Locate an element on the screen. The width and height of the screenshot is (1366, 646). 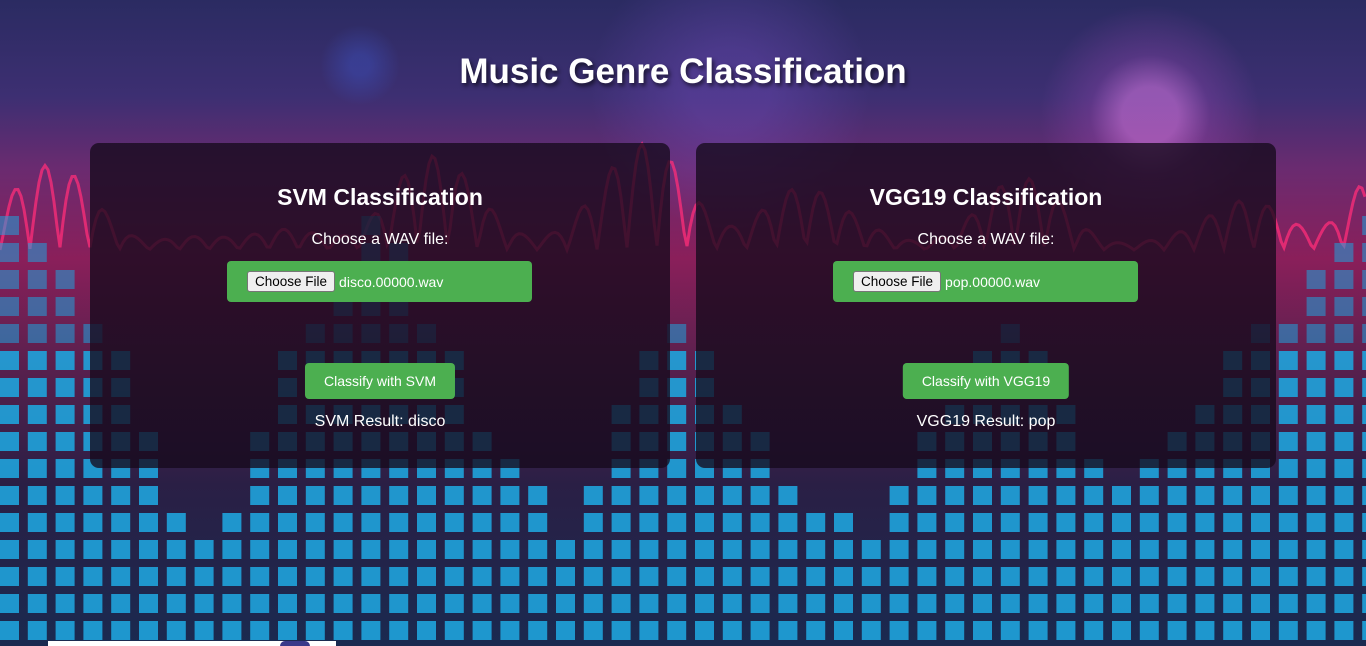
classify-vgg19-button: Classify with VGG19 is located at coordinates (986, 381).